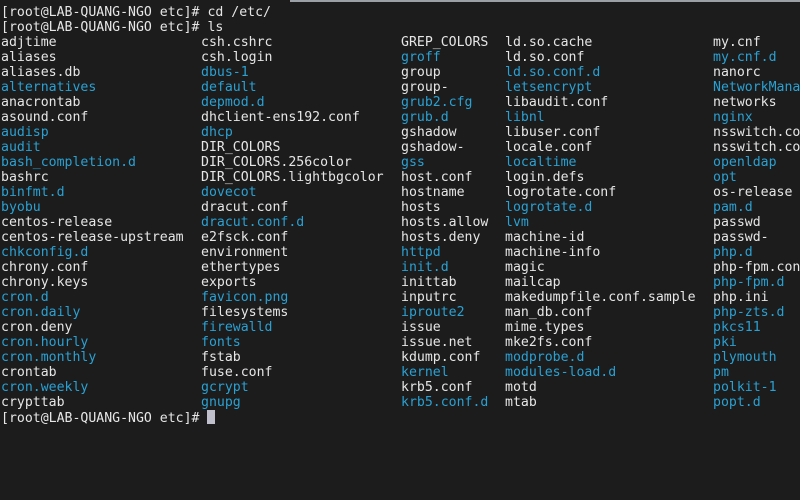 This screenshot has width=800, height=500. What do you see at coordinates (49, 357) in the screenshot?
I see `directory-entry: cron.monthly` at bounding box center [49, 357].